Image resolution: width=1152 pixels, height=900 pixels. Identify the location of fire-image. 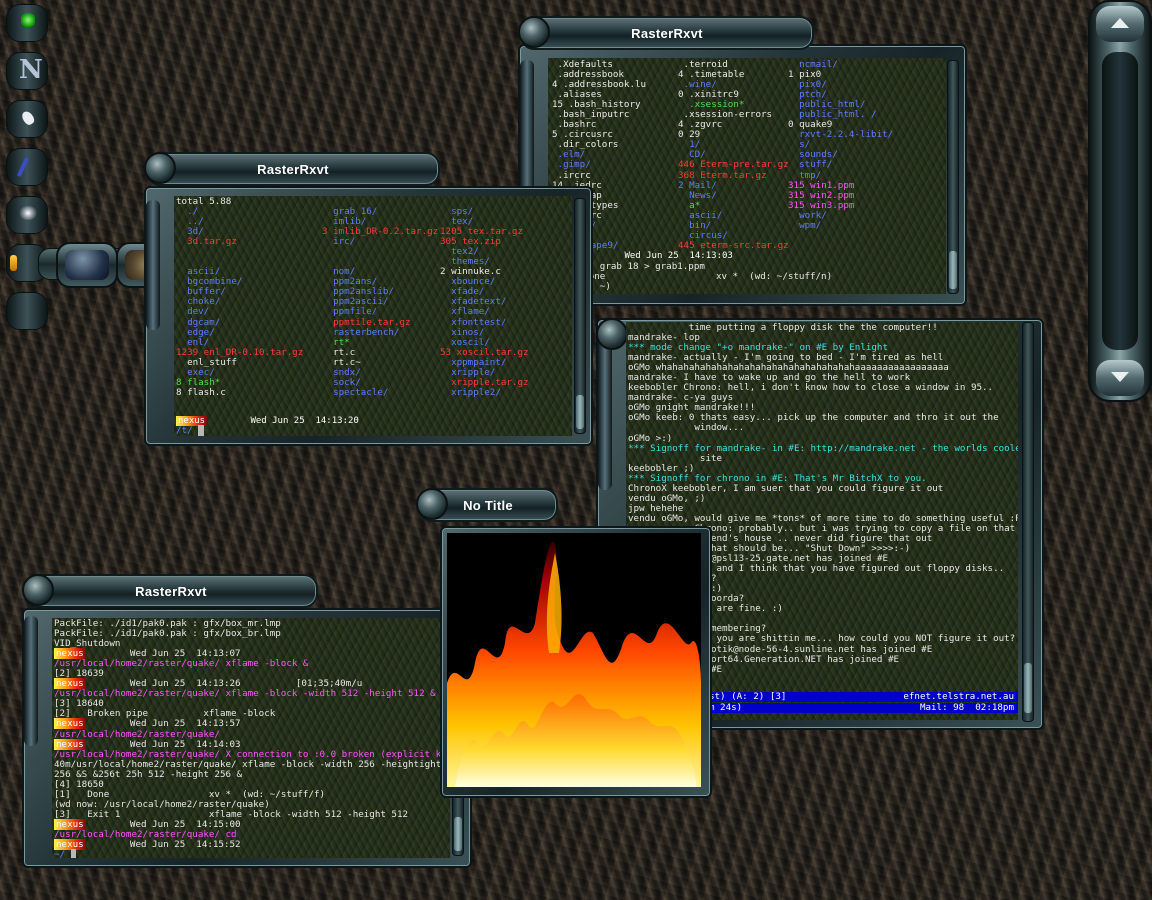
(574, 660).